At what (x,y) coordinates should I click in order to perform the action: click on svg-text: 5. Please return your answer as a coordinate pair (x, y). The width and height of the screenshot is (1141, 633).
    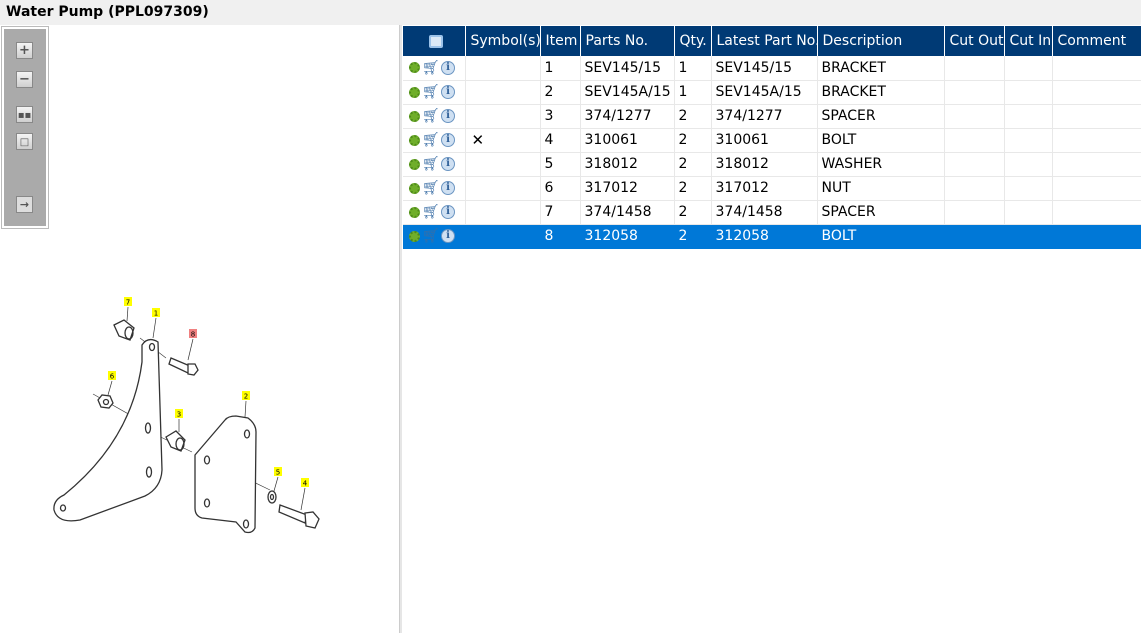
    Looking at the image, I should click on (278, 473).